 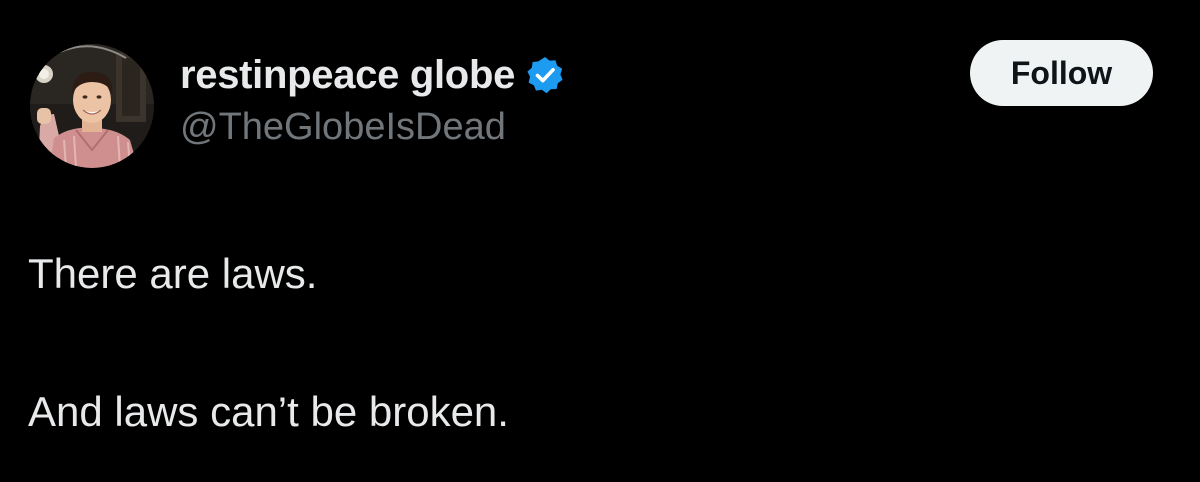 I want to click on tweet-text-line: There are laws., so click(x=173, y=273).